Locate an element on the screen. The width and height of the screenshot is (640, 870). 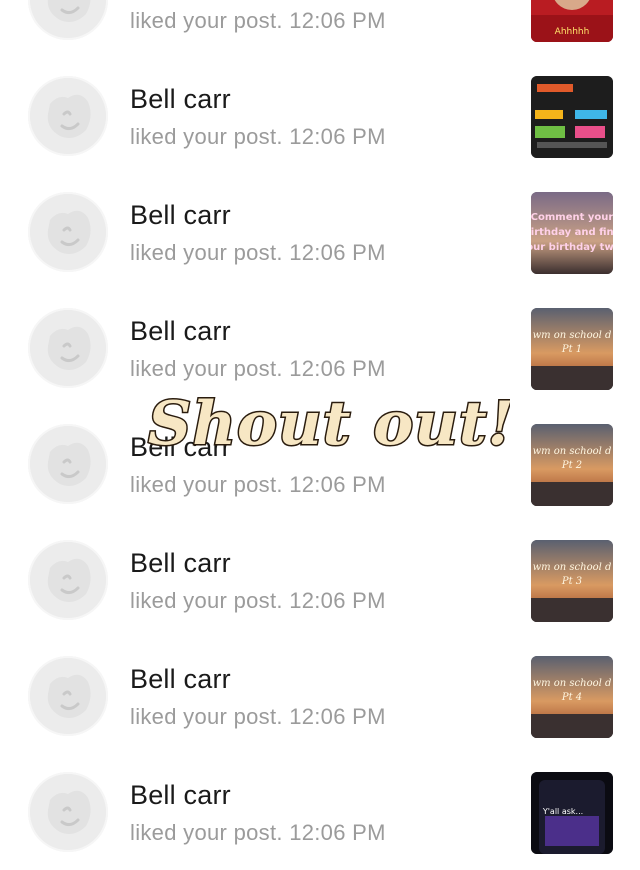
svg-text: Pt 3 is located at coordinates (571, 581).